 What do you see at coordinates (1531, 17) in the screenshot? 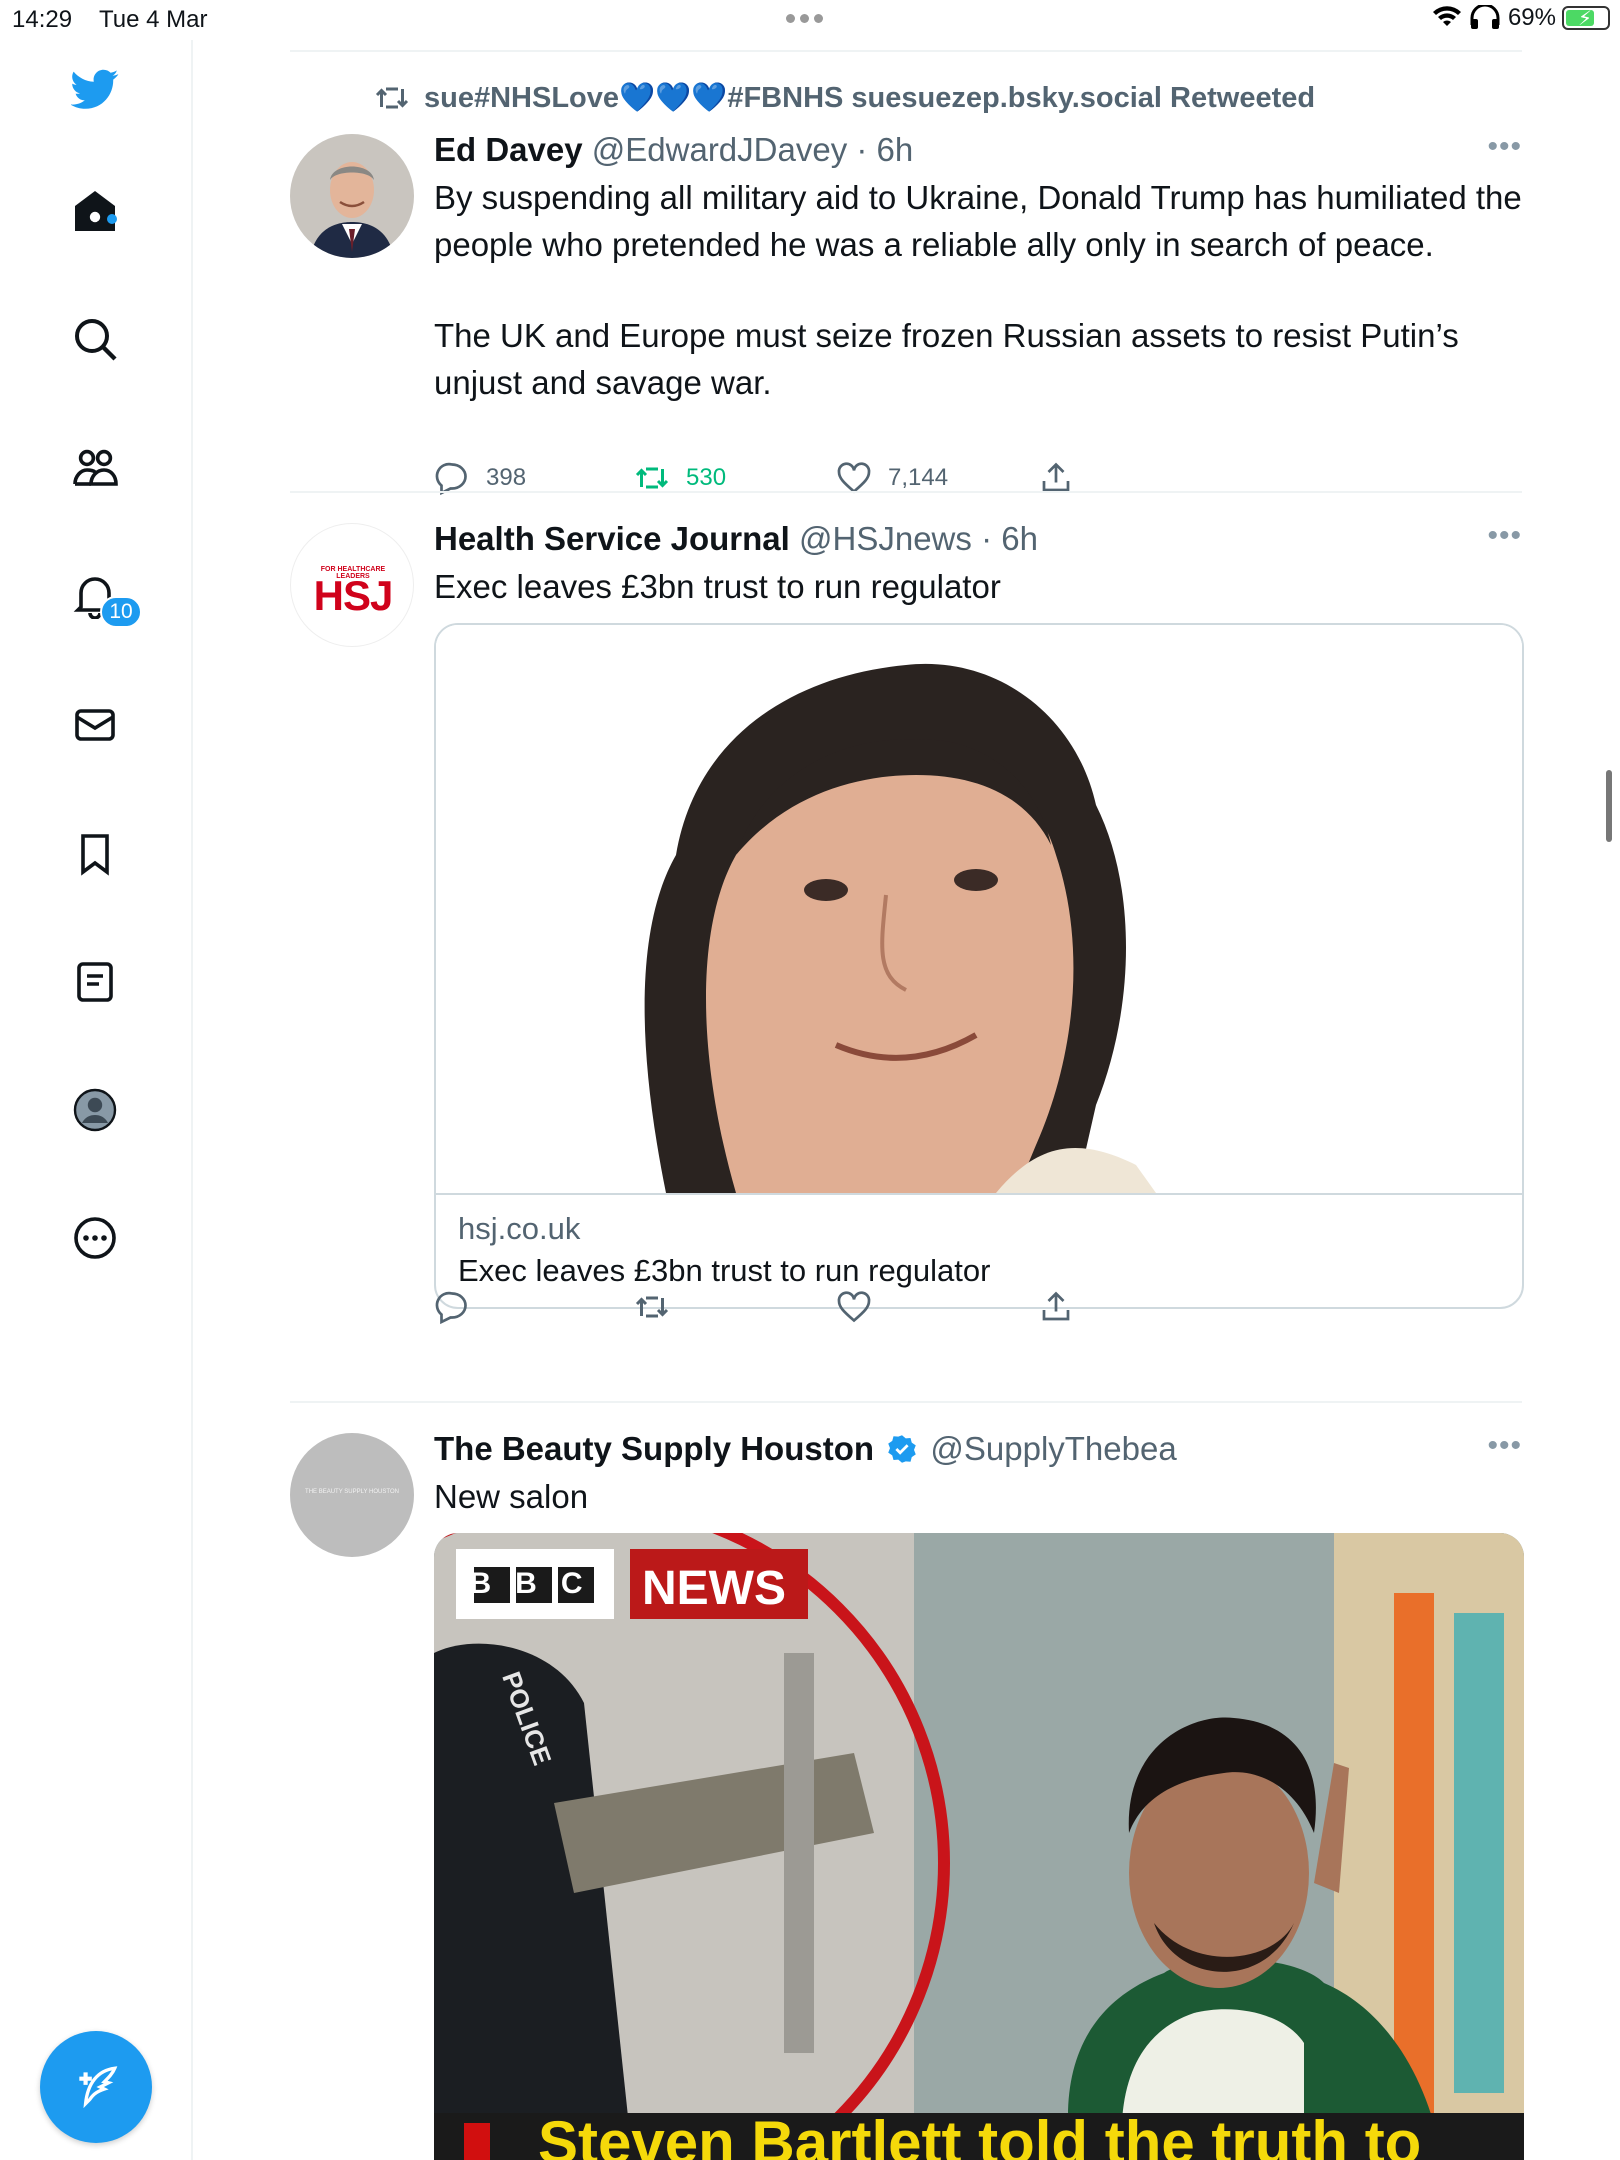
I see `battery-percent: 69%` at bounding box center [1531, 17].